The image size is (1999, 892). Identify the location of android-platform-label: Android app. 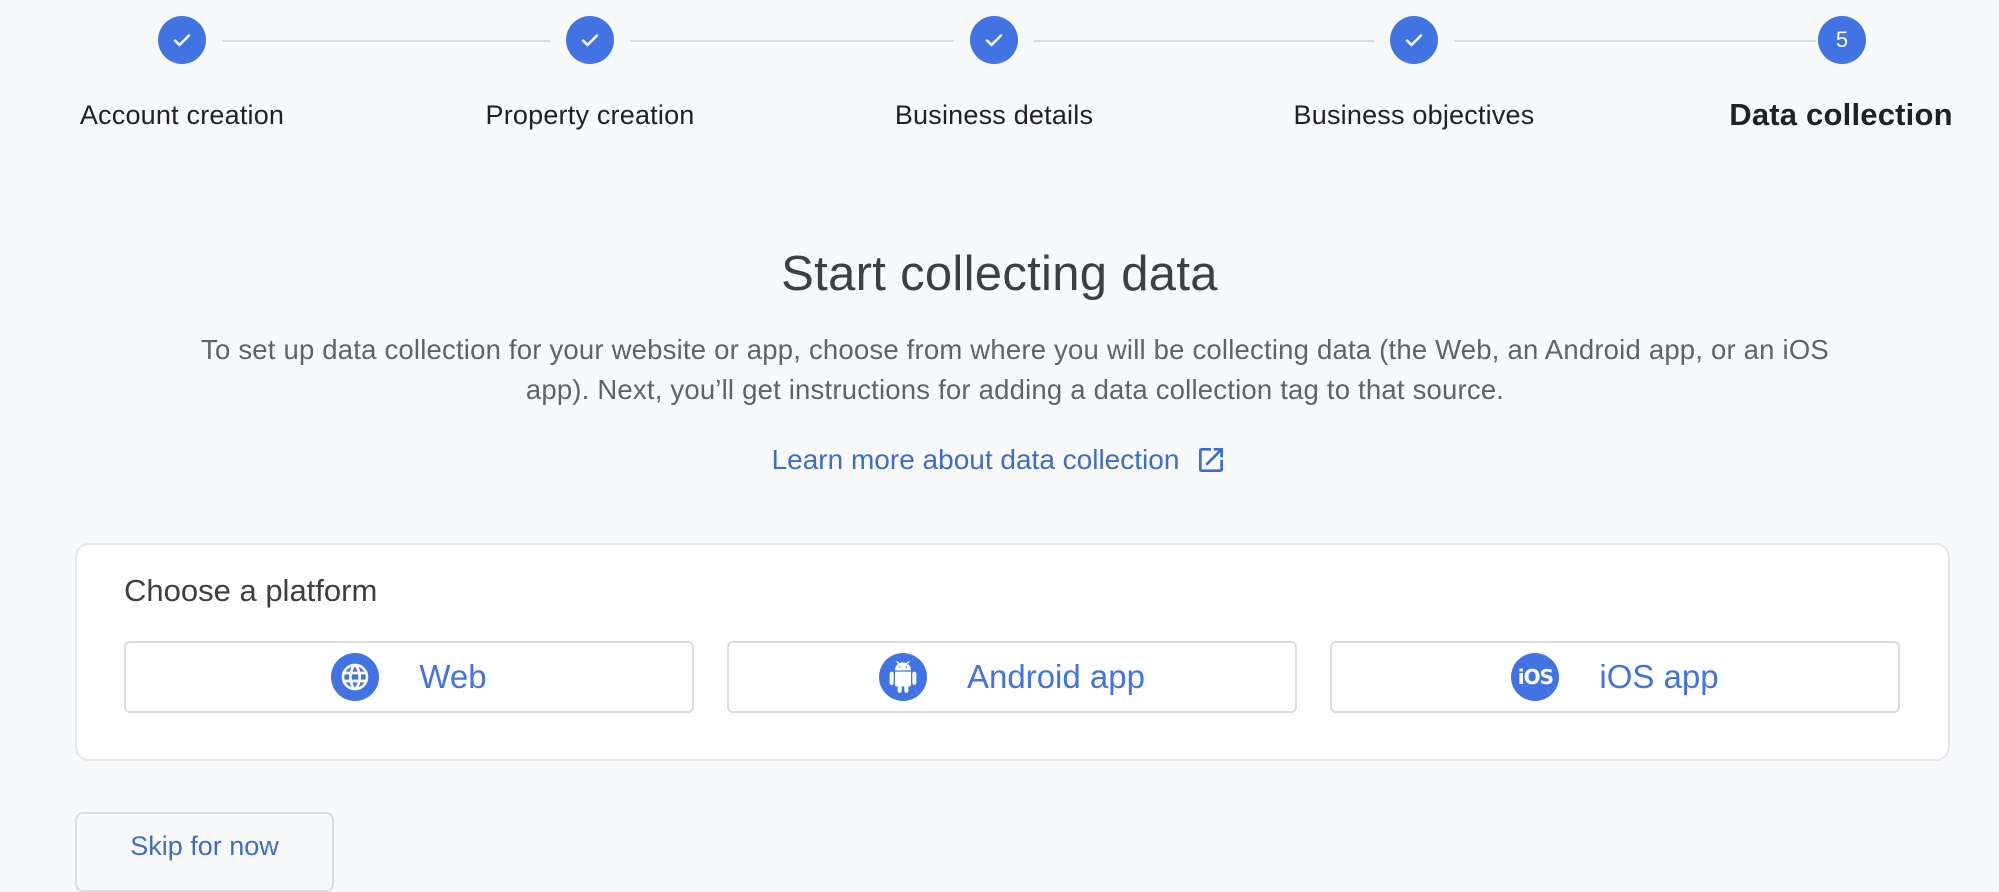
(1056, 676).